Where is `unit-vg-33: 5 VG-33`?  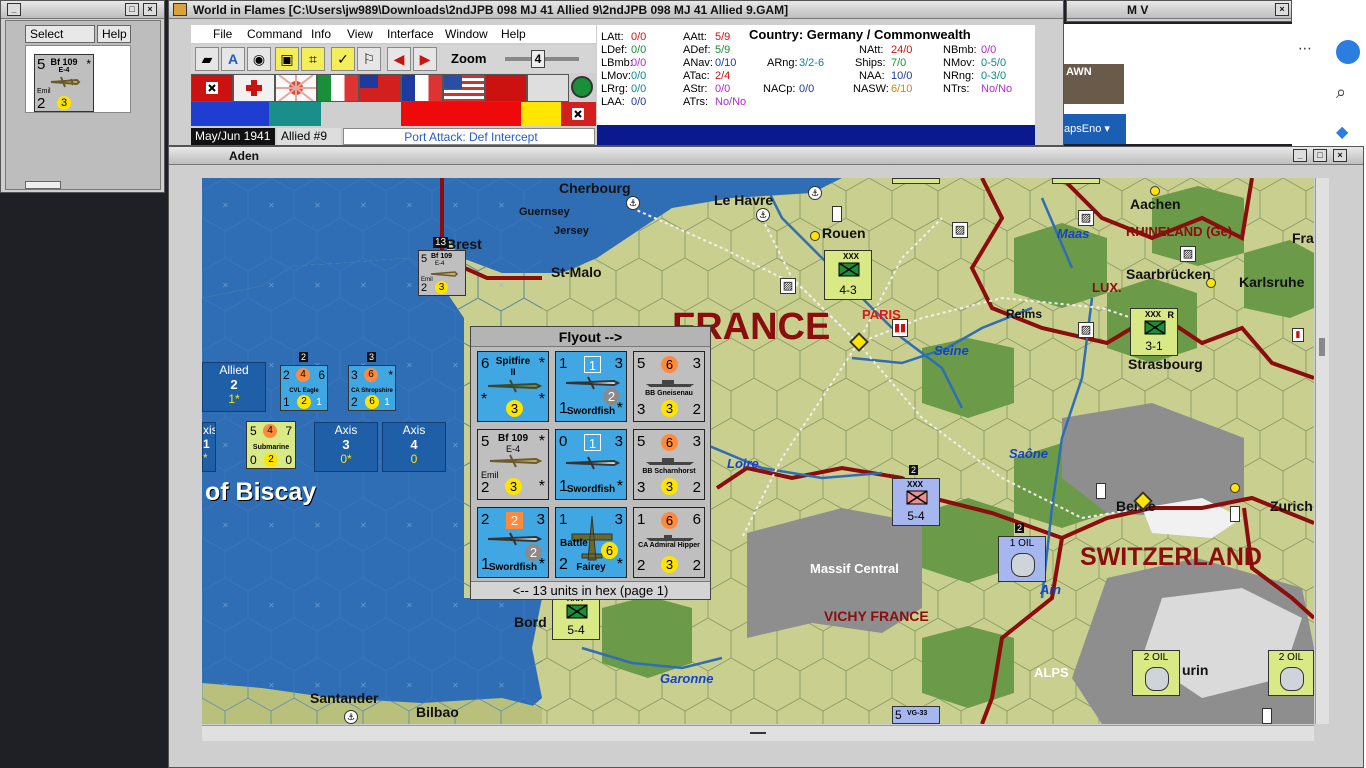 unit-vg-33: 5 VG-33 is located at coordinates (916, 715).